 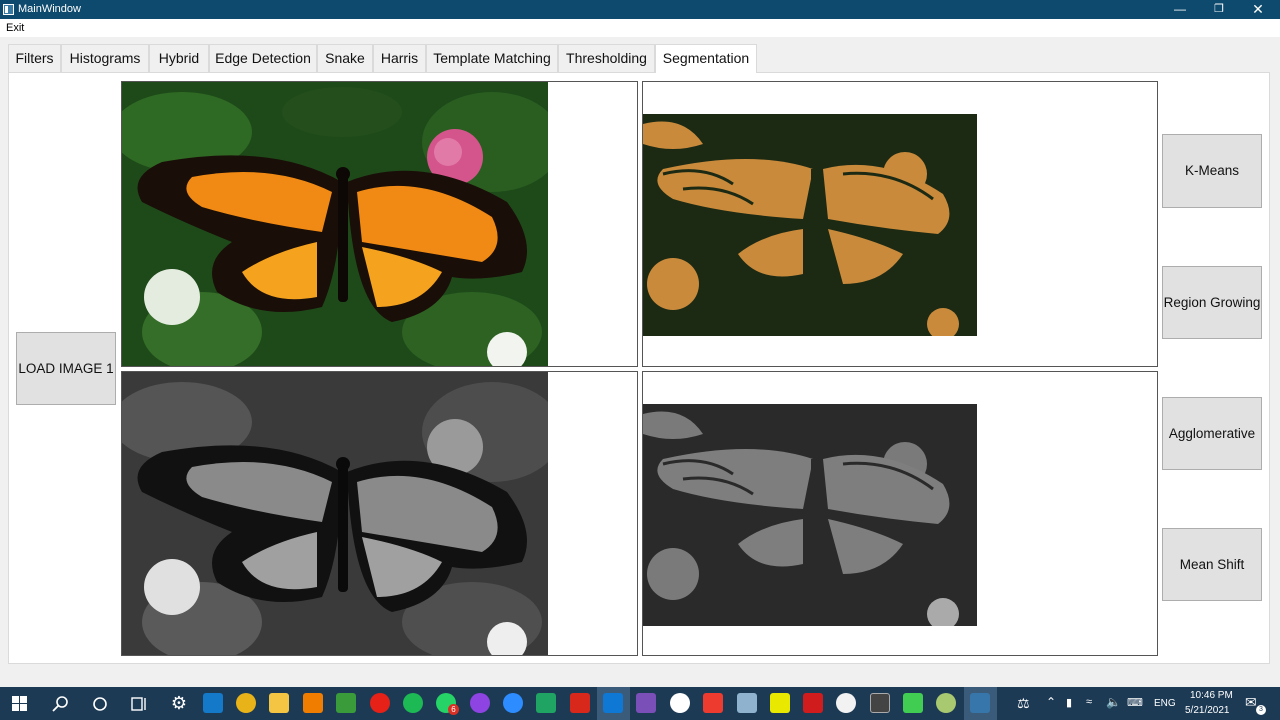 What do you see at coordinates (980, 703) in the screenshot?
I see `python-icon` at bounding box center [980, 703].